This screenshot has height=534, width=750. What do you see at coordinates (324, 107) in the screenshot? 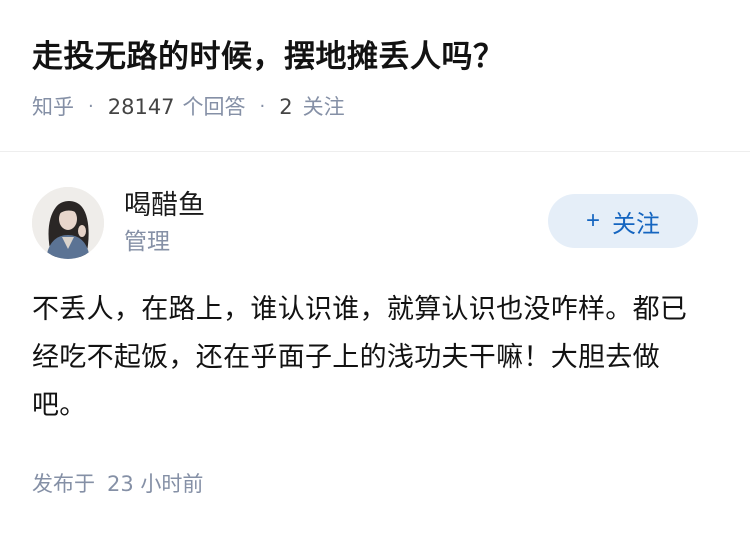
I see `follow-count-label: 关注` at bounding box center [324, 107].